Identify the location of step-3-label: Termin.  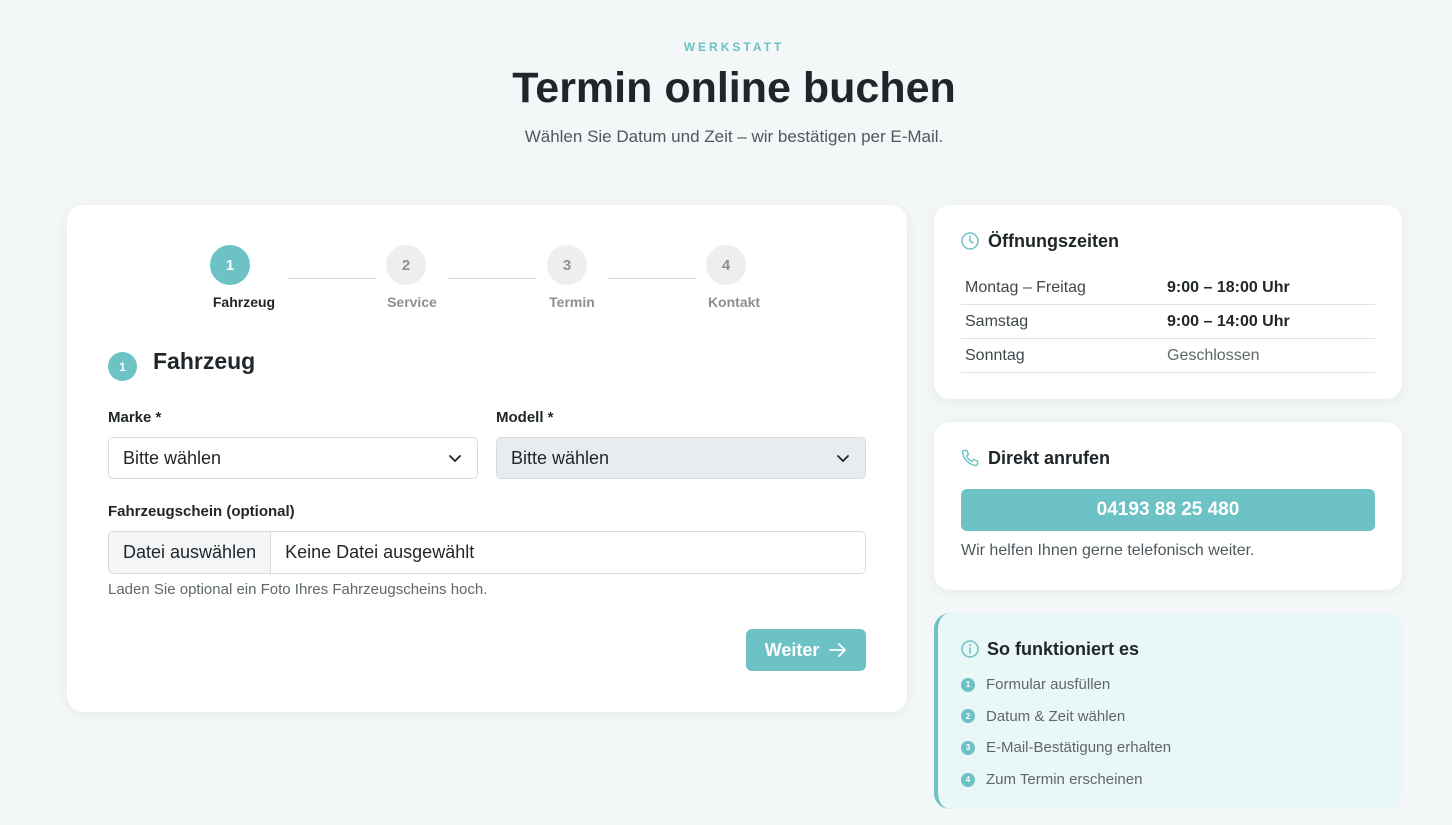
(572, 302).